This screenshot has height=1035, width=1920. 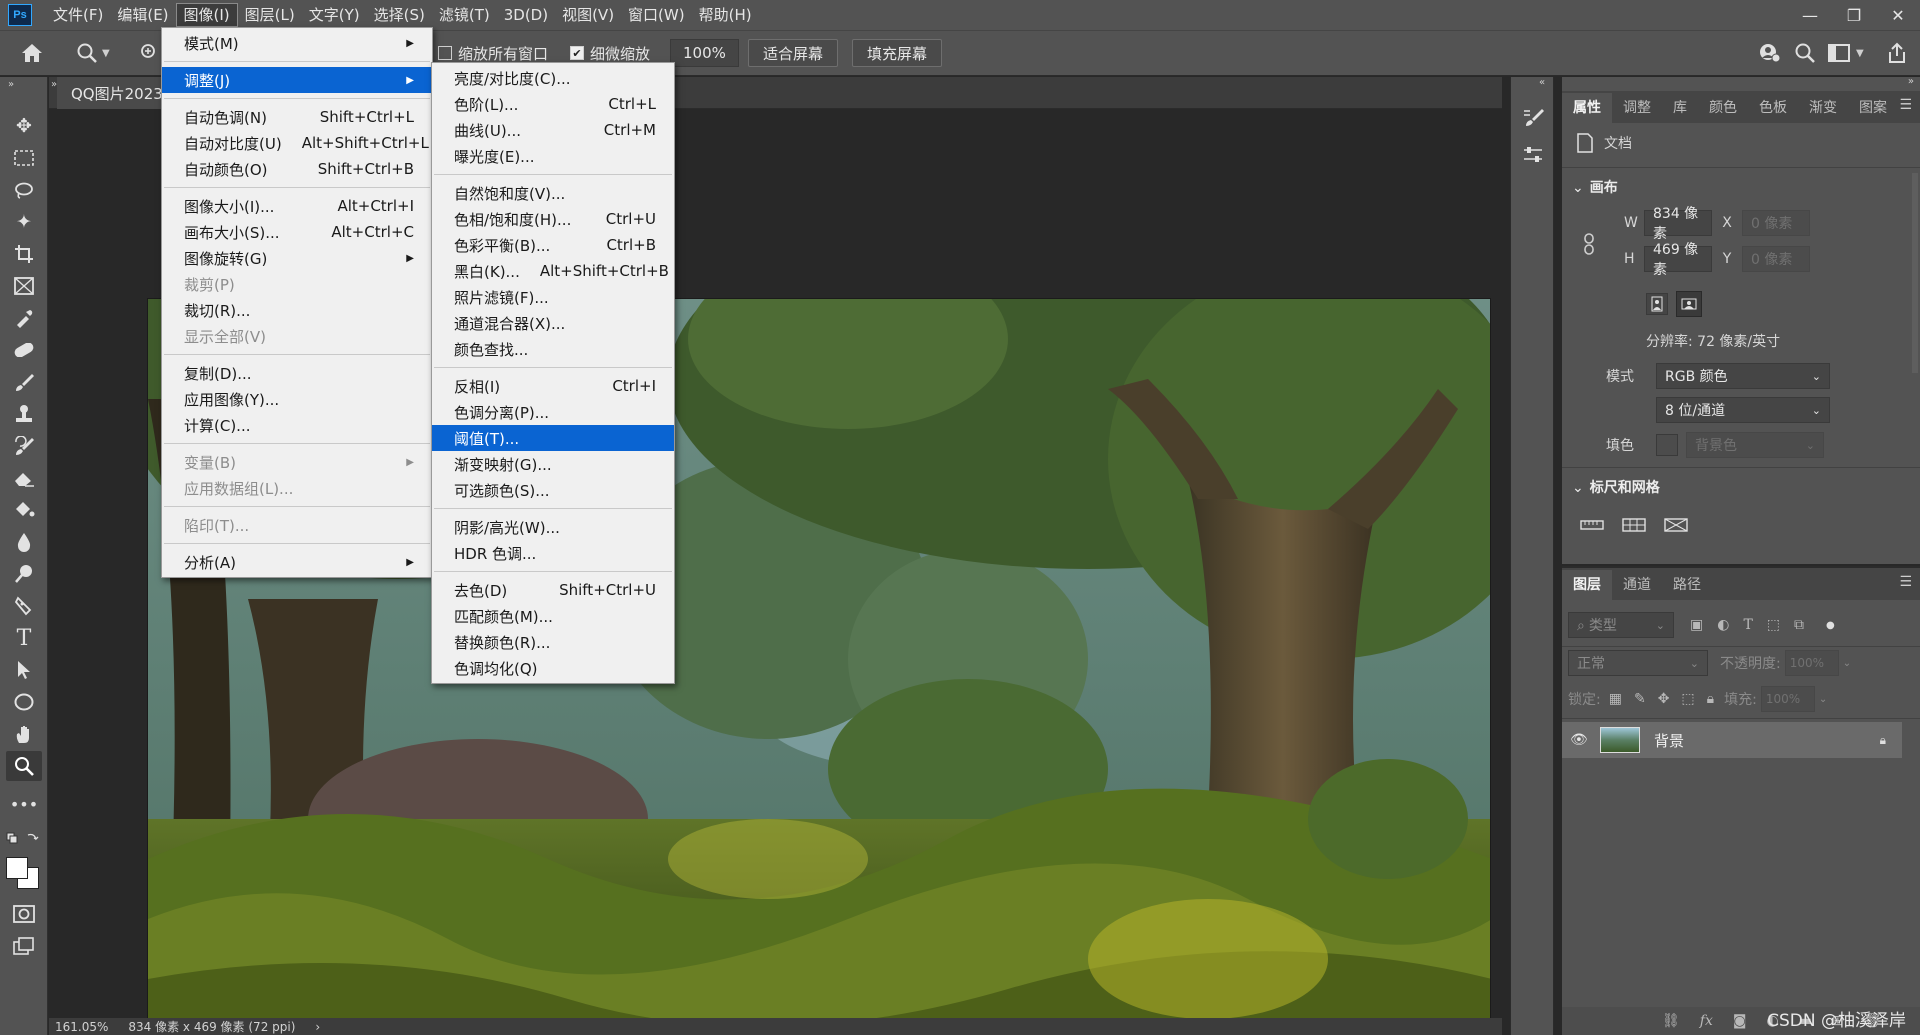 What do you see at coordinates (1542, 82) in the screenshot?
I see `expand-icon: «` at bounding box center [1542, 82].